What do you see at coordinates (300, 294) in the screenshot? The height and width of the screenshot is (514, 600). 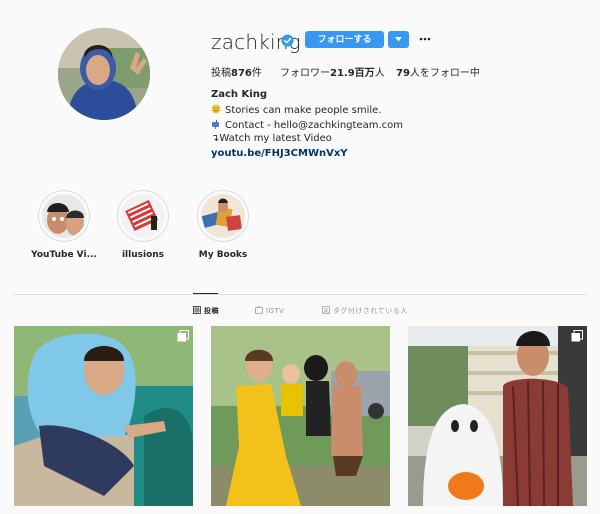 I see `tabs-divider` at bounding box center [300, 294].